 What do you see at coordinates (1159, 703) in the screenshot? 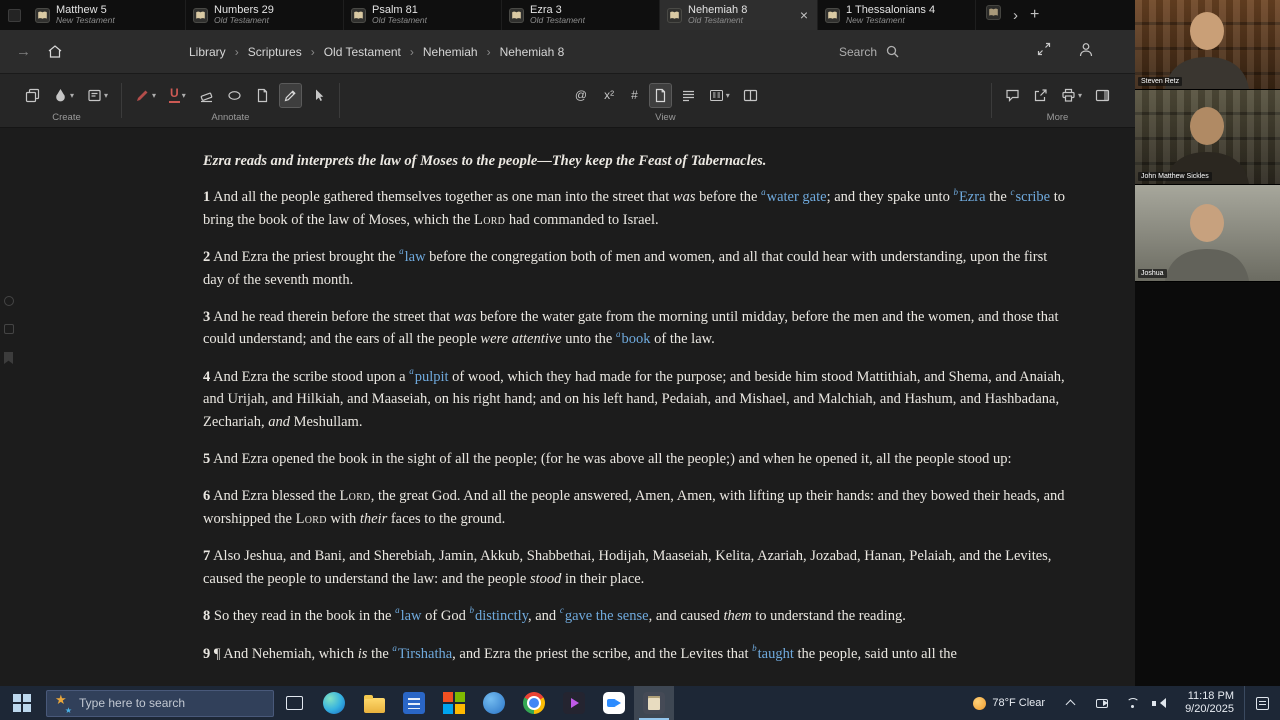
I see `volume-tray-icon` at bounding box center [1159, 703].